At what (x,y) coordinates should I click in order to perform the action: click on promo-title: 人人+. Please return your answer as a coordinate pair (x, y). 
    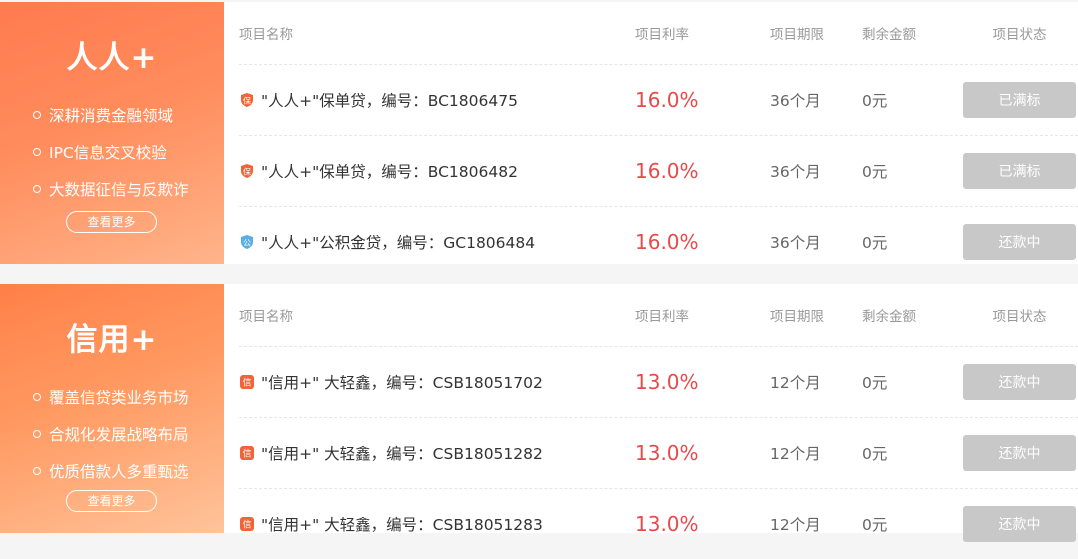
    Looking at the image, I should click on (112, 58).